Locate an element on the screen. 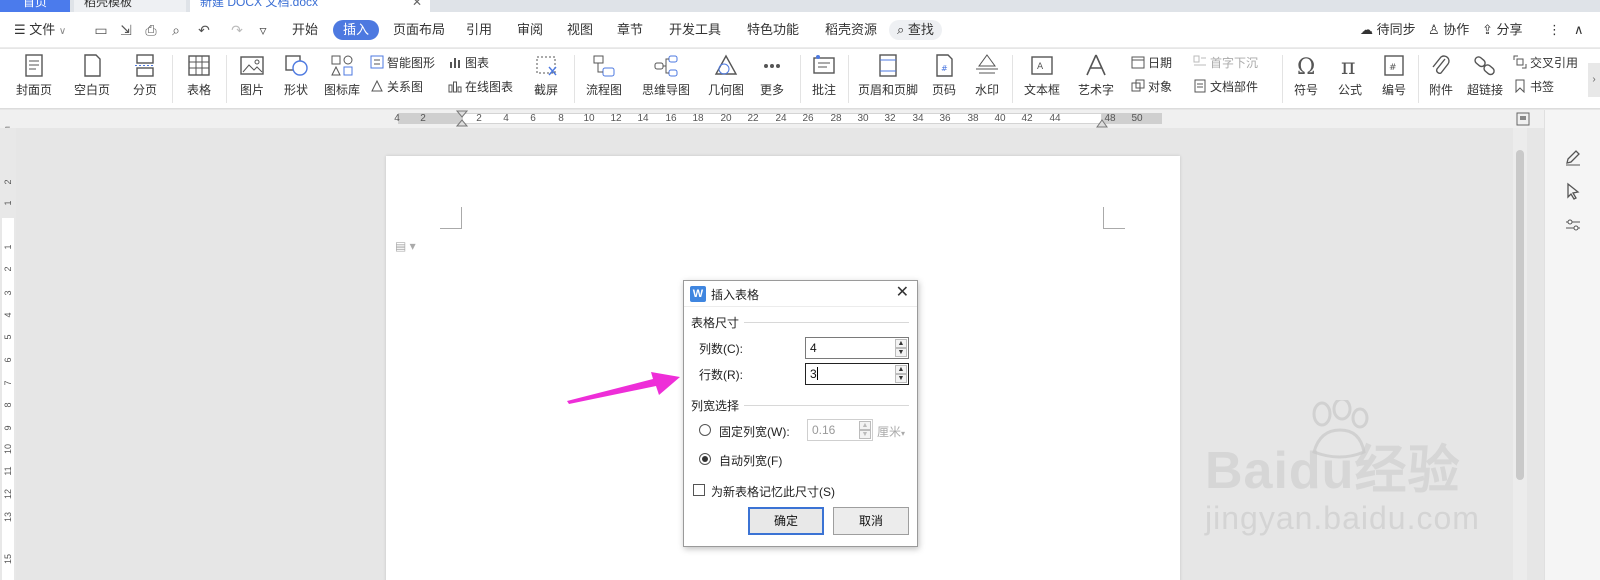 The image size is (1600, 580). geometry-button: 几何图 is located at coordinates (726, 79).